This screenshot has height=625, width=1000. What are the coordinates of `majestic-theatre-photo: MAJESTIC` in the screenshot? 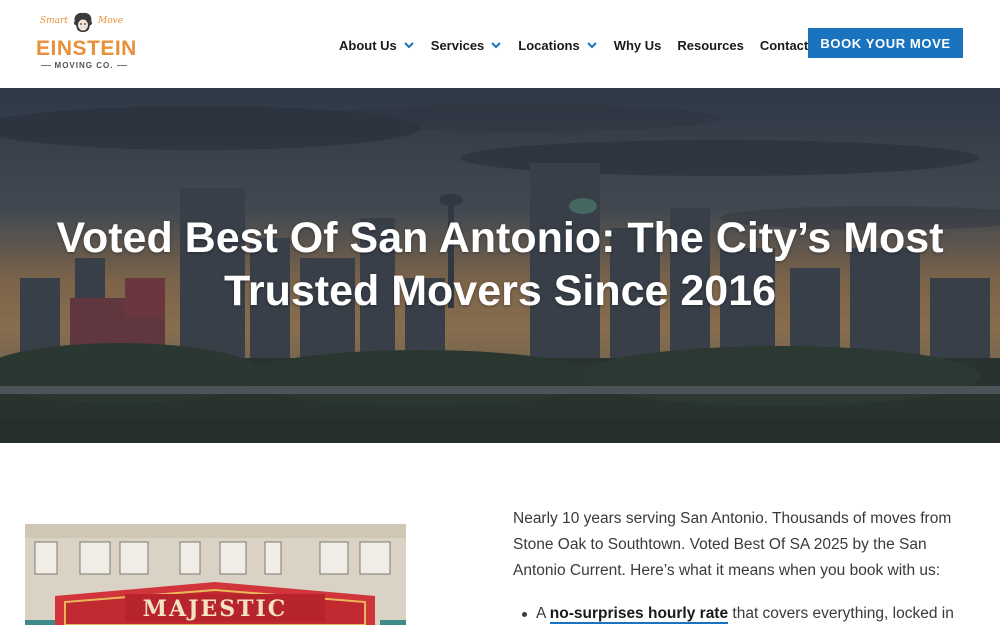 It's located at (215, 574).